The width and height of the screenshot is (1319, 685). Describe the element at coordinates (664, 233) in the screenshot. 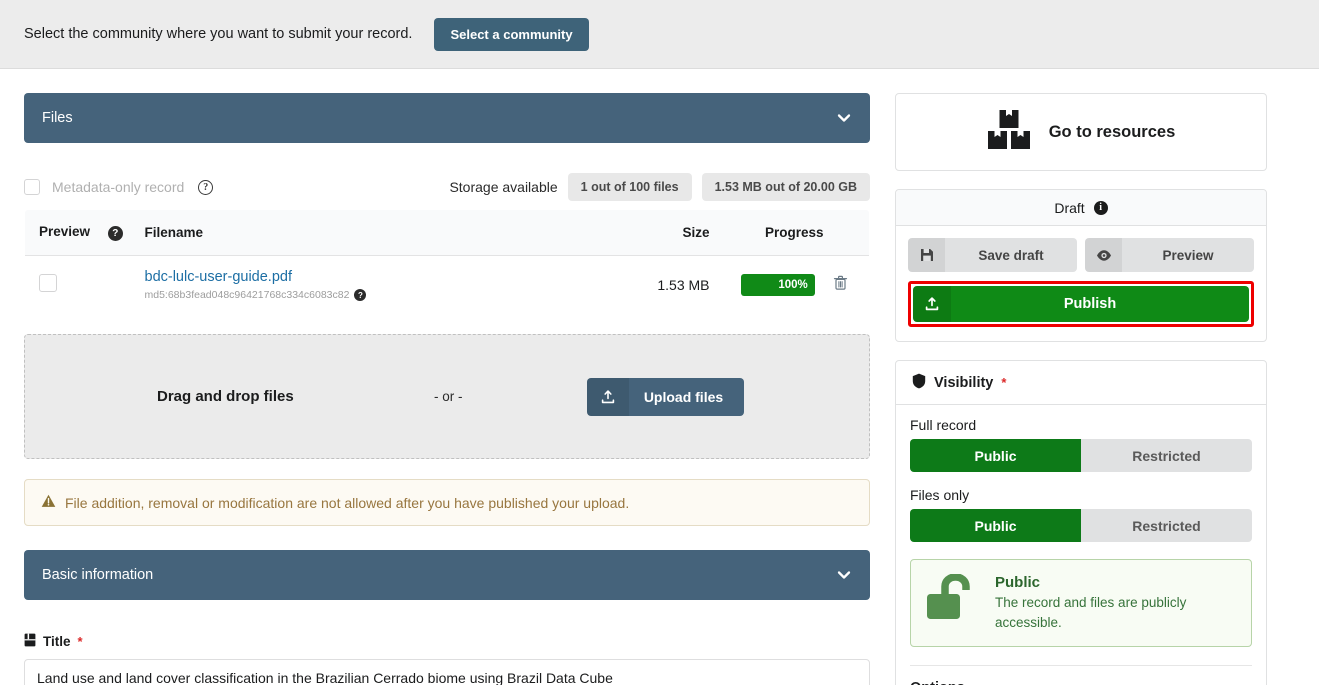

I see `column-header-size: Size` at that location.